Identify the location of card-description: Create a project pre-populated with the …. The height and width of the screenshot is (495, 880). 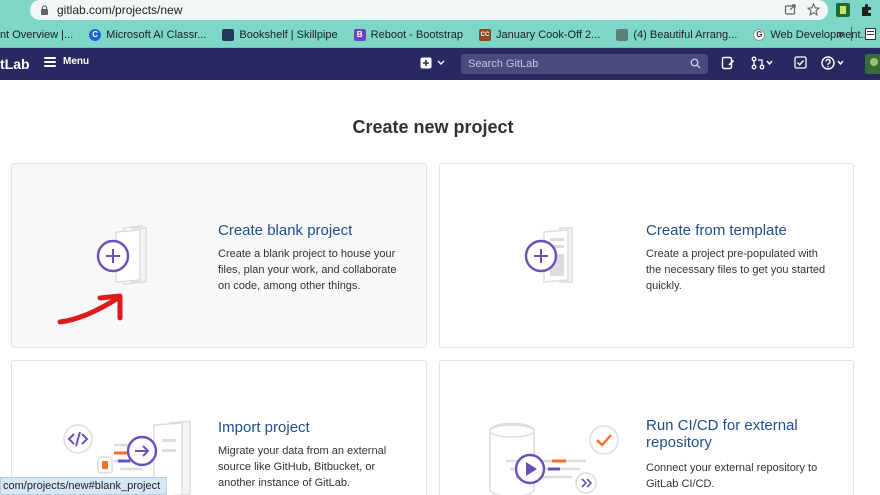
(736, 270).